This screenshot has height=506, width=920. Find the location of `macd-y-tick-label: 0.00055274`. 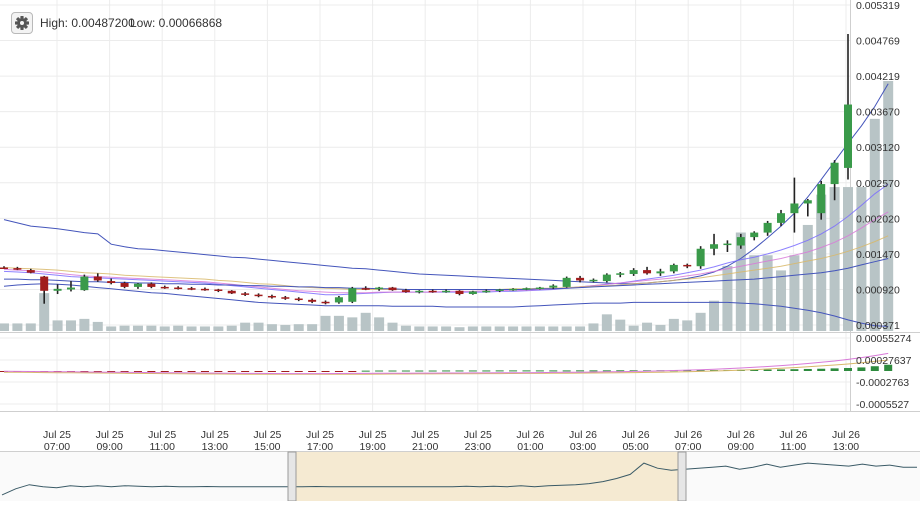

macd-y-tick-label: 0.00055274 is located at coordinates (884, 339).